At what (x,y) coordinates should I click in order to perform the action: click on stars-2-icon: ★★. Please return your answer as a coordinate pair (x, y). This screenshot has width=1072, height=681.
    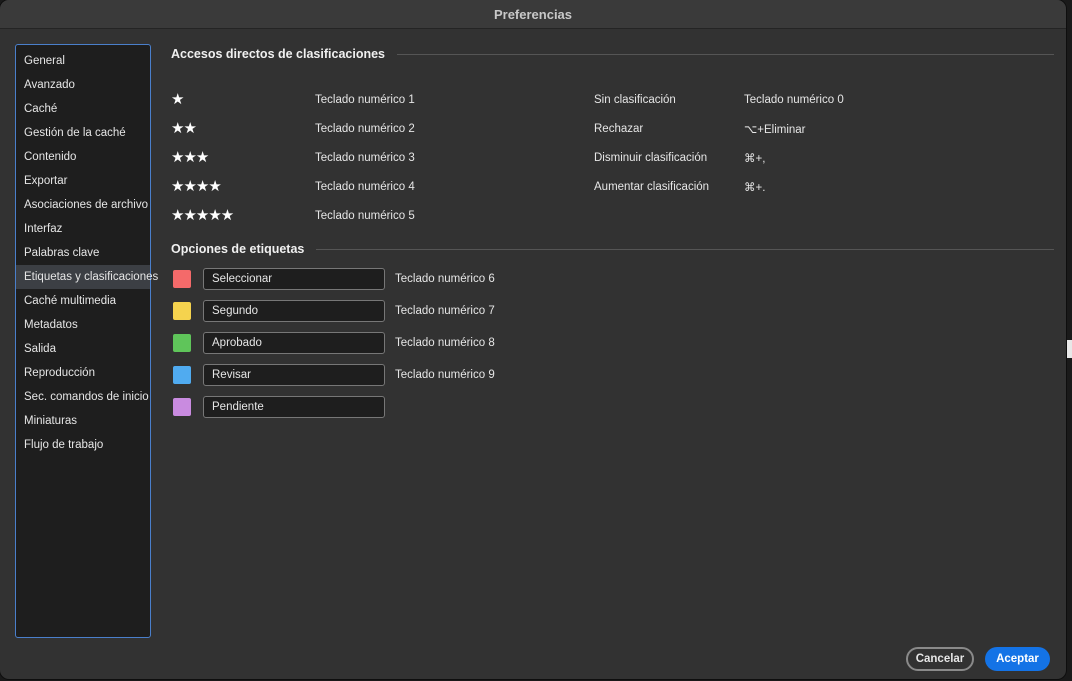
    Looking at the image, I should click on (184, 128).